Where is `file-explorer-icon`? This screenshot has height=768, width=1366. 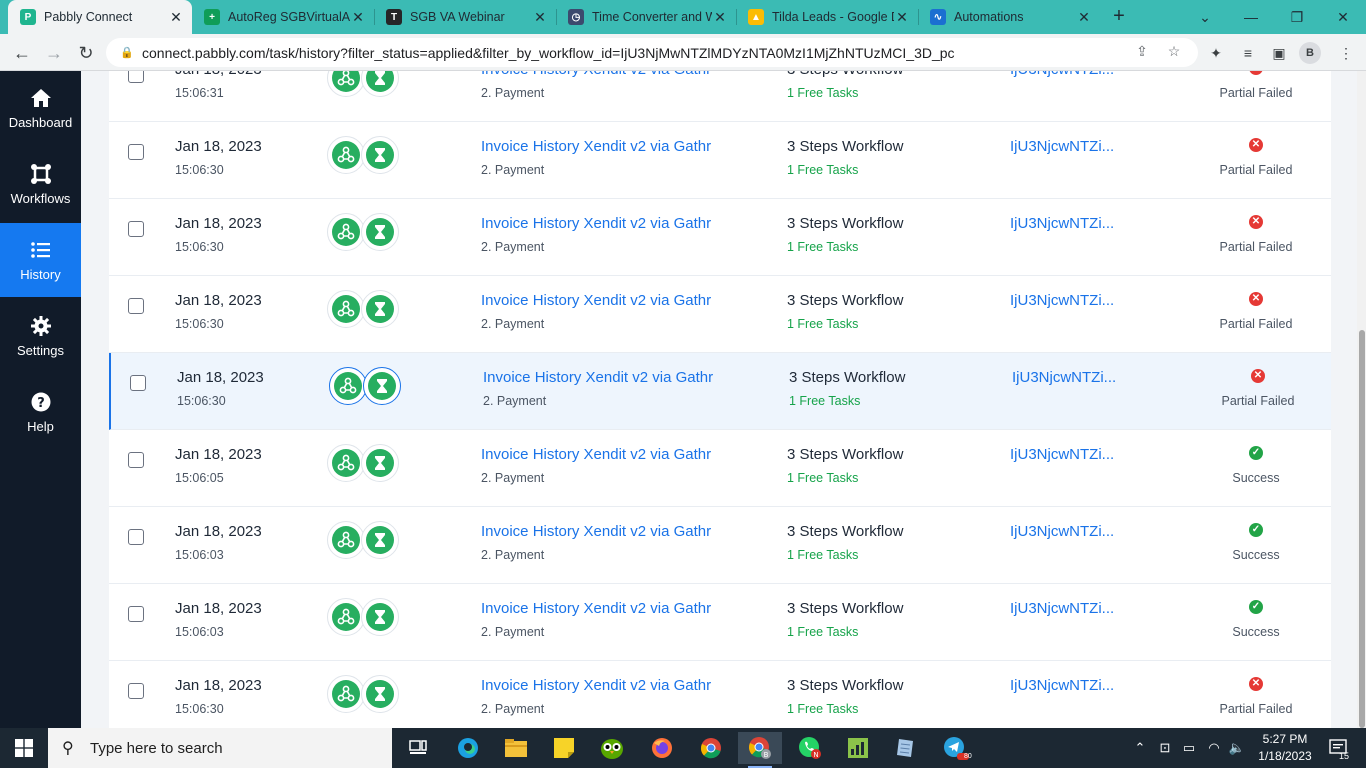 file-explorer-icon is located at coordinates (516, 748).